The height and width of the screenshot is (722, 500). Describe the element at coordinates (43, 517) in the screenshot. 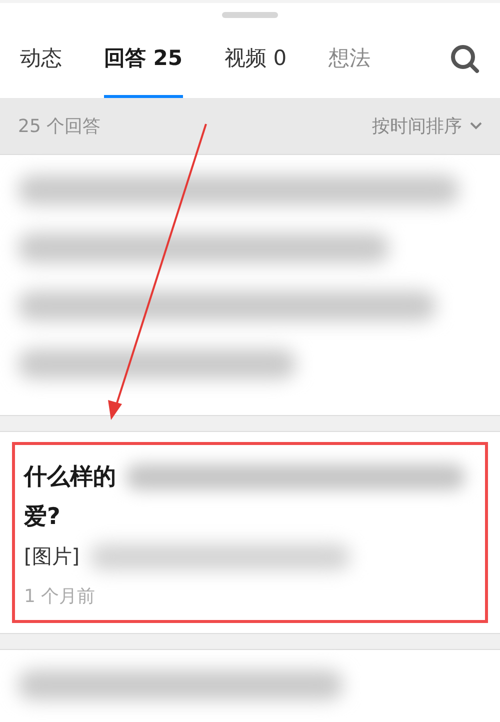

I see `answer-title: 爱?` at that location.